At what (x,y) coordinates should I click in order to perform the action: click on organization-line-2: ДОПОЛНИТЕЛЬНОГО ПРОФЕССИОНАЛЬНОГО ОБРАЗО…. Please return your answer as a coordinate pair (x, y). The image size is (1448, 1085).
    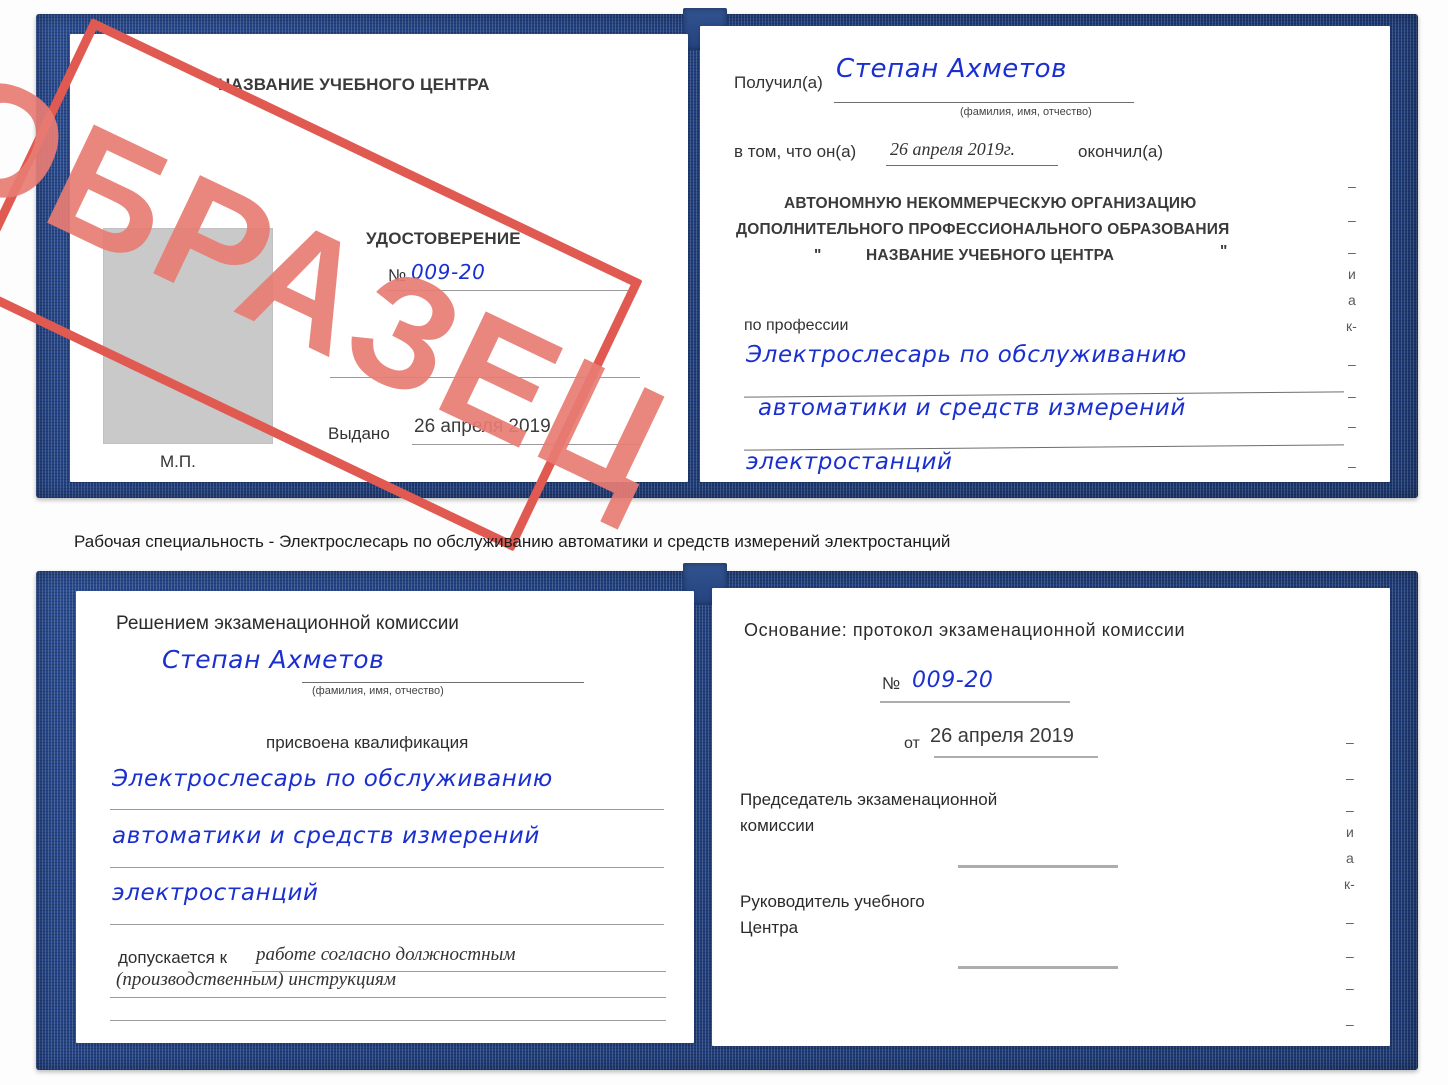
    Looking at the image, I should click on (983, 229).